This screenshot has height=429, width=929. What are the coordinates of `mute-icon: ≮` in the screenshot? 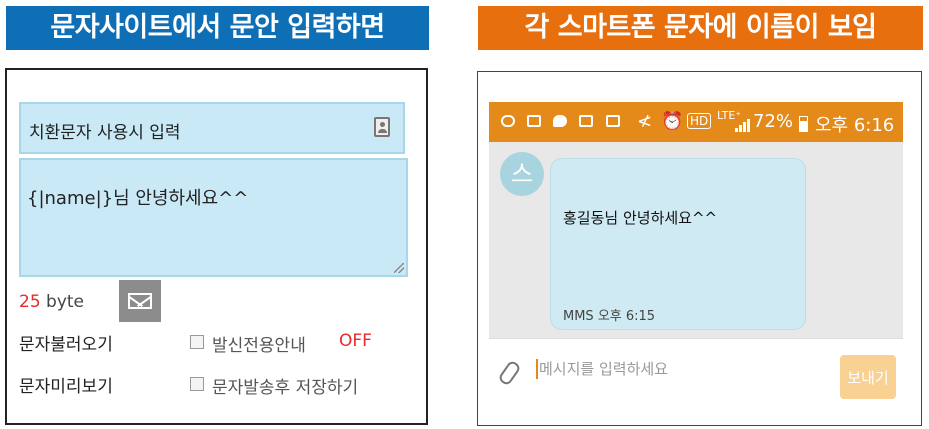 It's located at (645, 121).